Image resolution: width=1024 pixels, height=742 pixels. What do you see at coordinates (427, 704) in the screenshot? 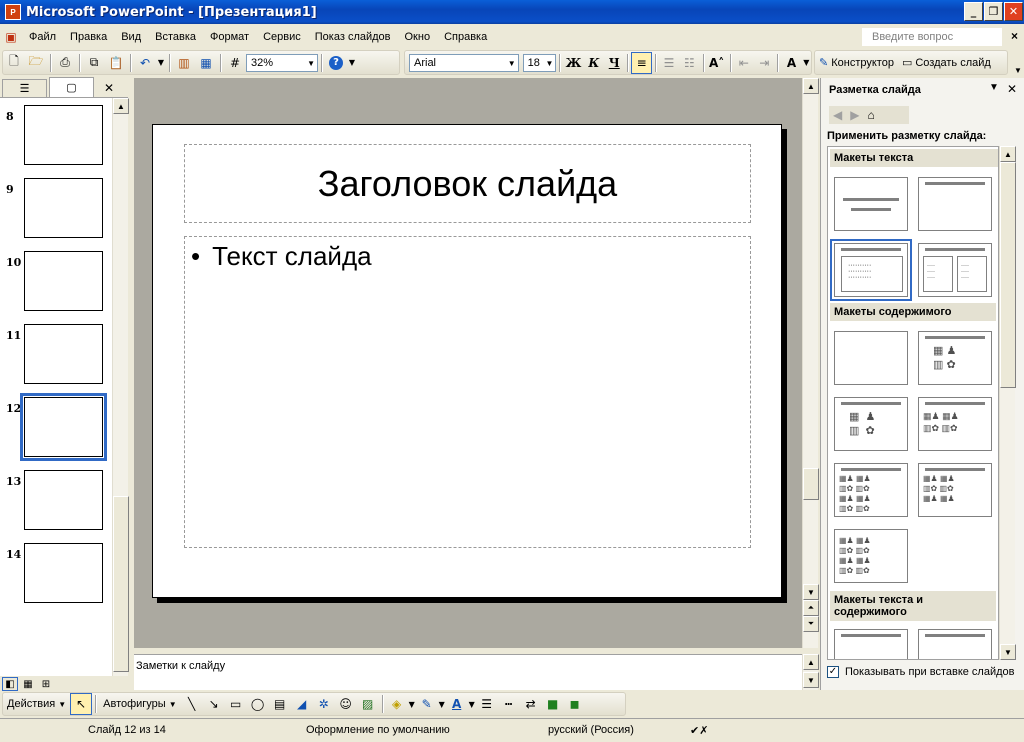
I see `line-color-icon: ✎` at bounding box center [427, 704].